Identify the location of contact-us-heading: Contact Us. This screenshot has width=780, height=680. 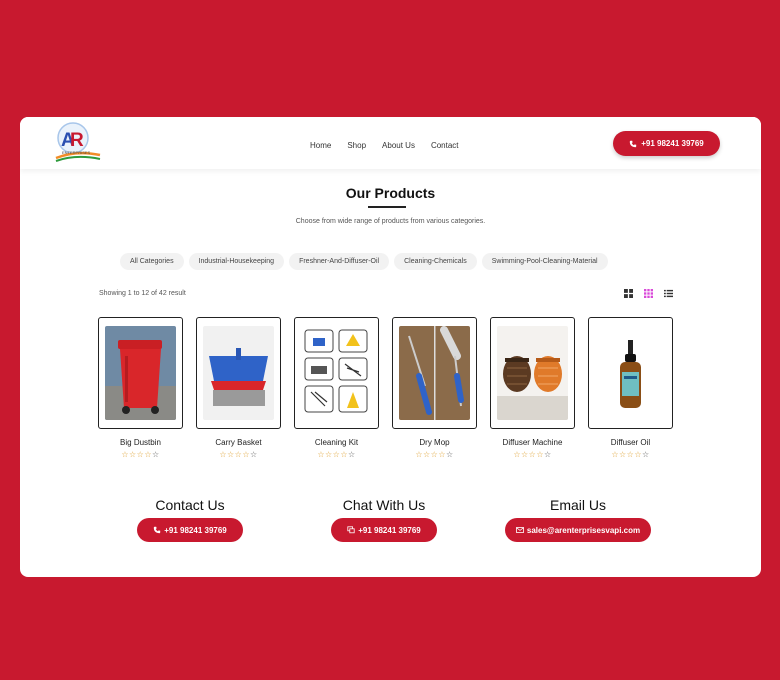
(190, 505).